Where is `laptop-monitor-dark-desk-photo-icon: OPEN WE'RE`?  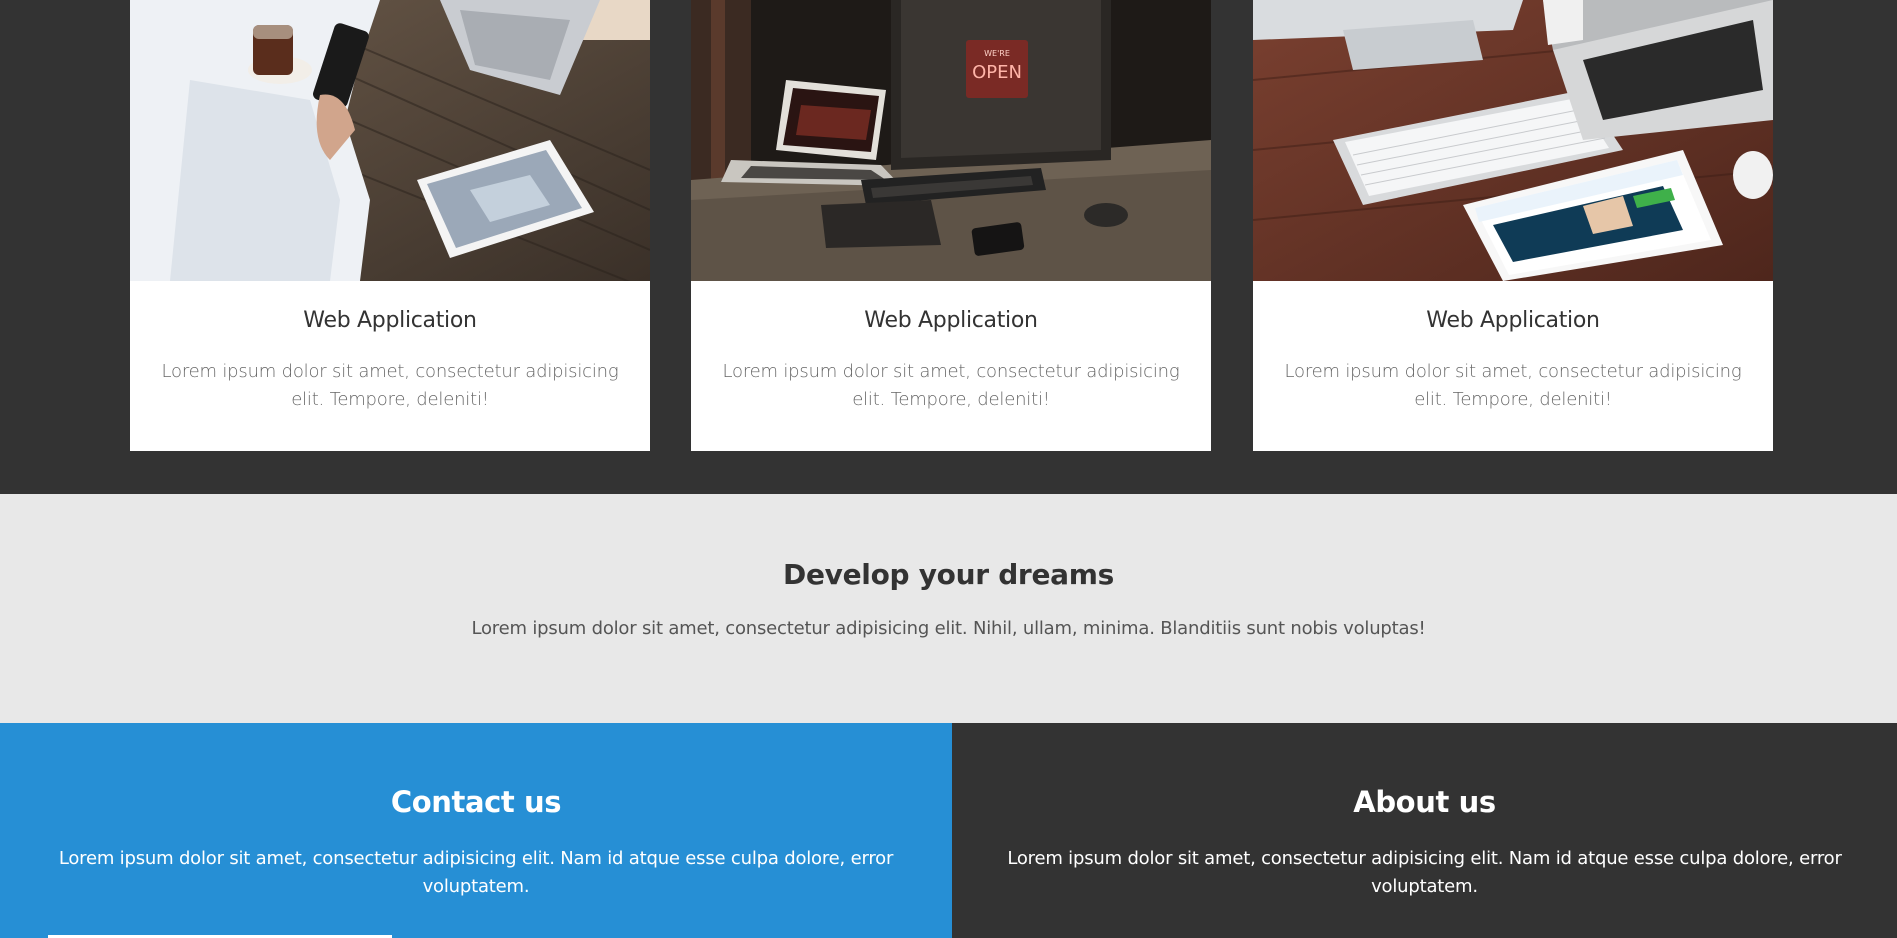 laptop-monitor-dark-desk-photo-icon: OPEN WE'RE is located at coordinates (951, 140).